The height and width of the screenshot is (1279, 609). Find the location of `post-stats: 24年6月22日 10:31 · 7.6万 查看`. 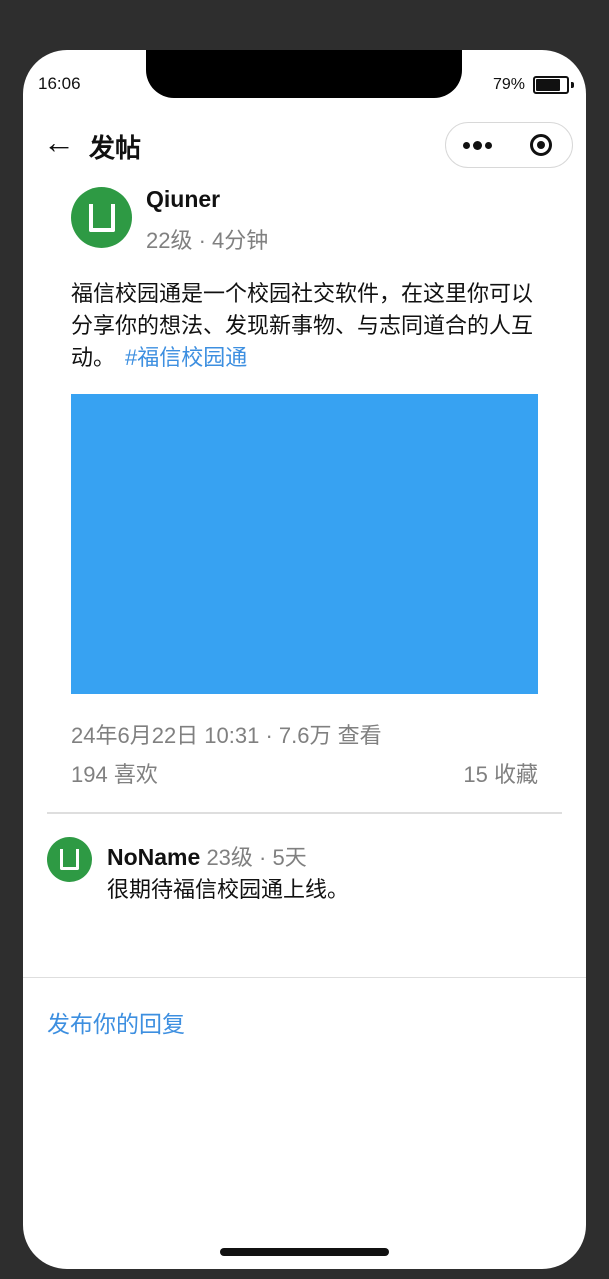

post-stats: 24年6月22日 10:31 · 7.6万 查看 is located at coordinates (226, 735).